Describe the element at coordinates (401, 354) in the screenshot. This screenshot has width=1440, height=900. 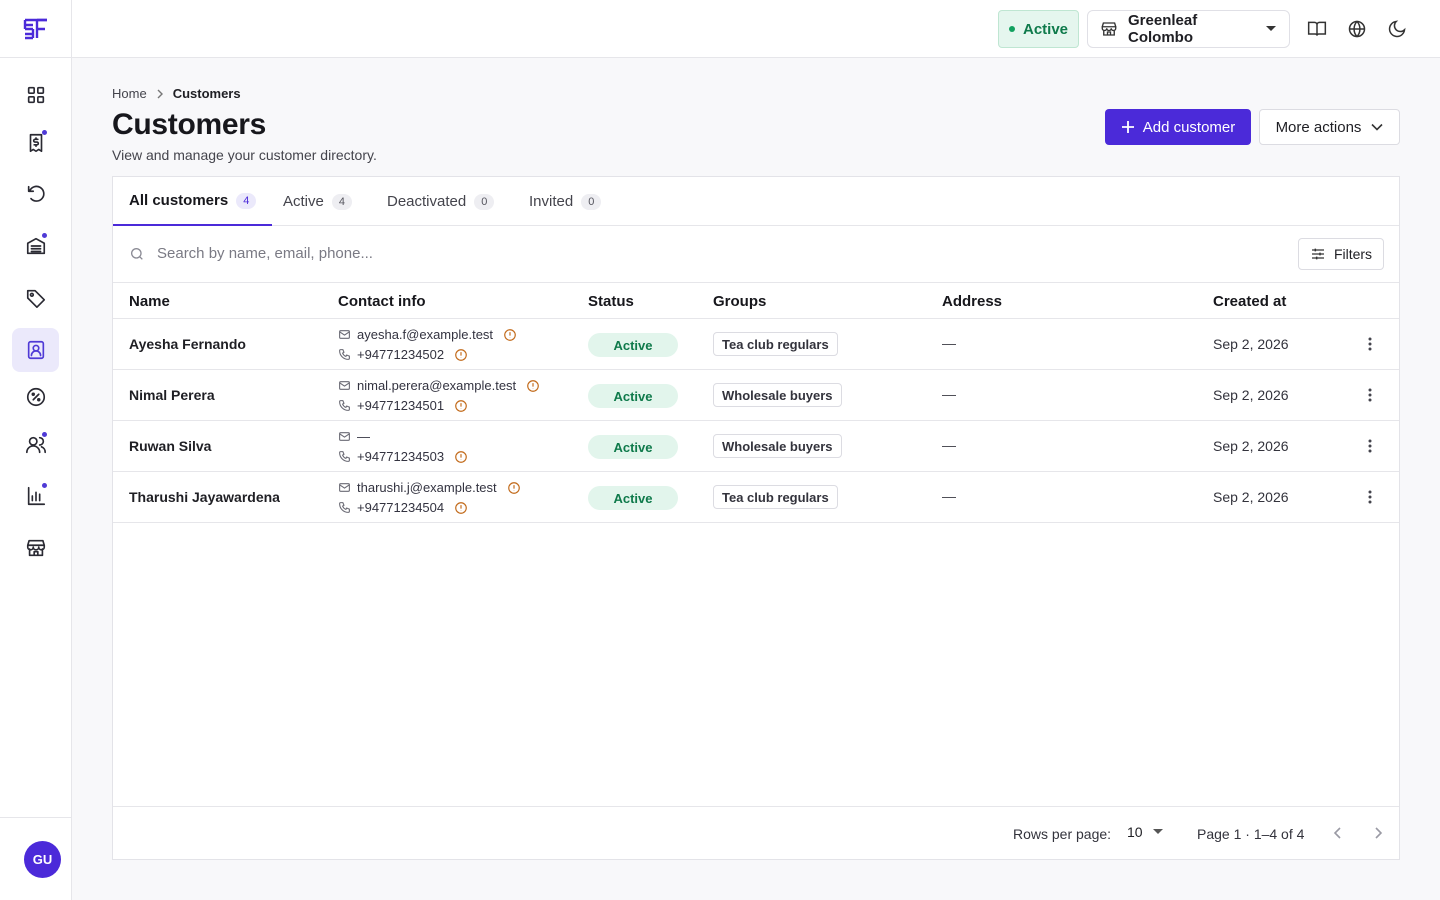
I see `contact-phone: +94771234502` at that location.